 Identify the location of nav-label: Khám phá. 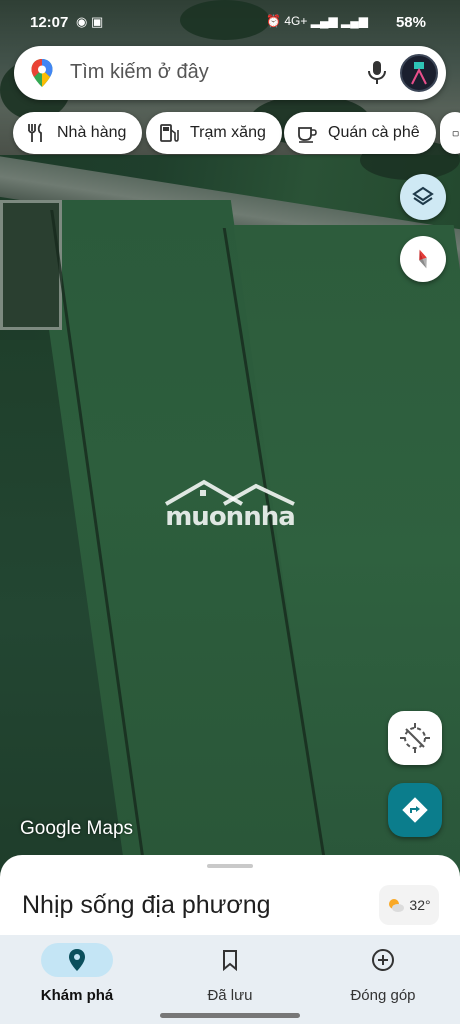
(77, 995).